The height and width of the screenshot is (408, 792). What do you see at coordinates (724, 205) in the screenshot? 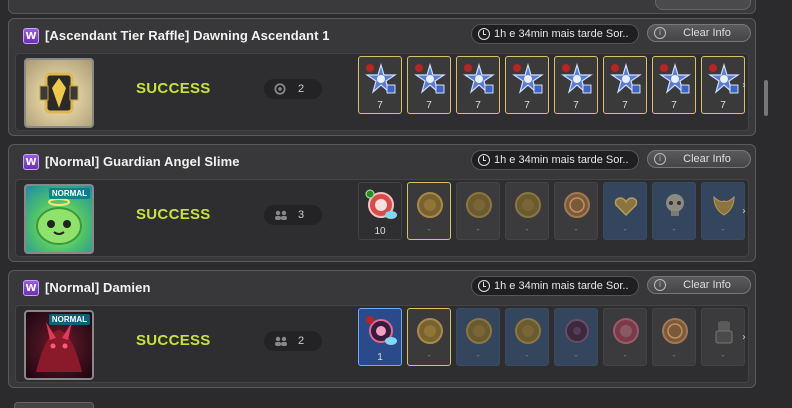
I see `wing-icon` at bounding box center [724, 205].